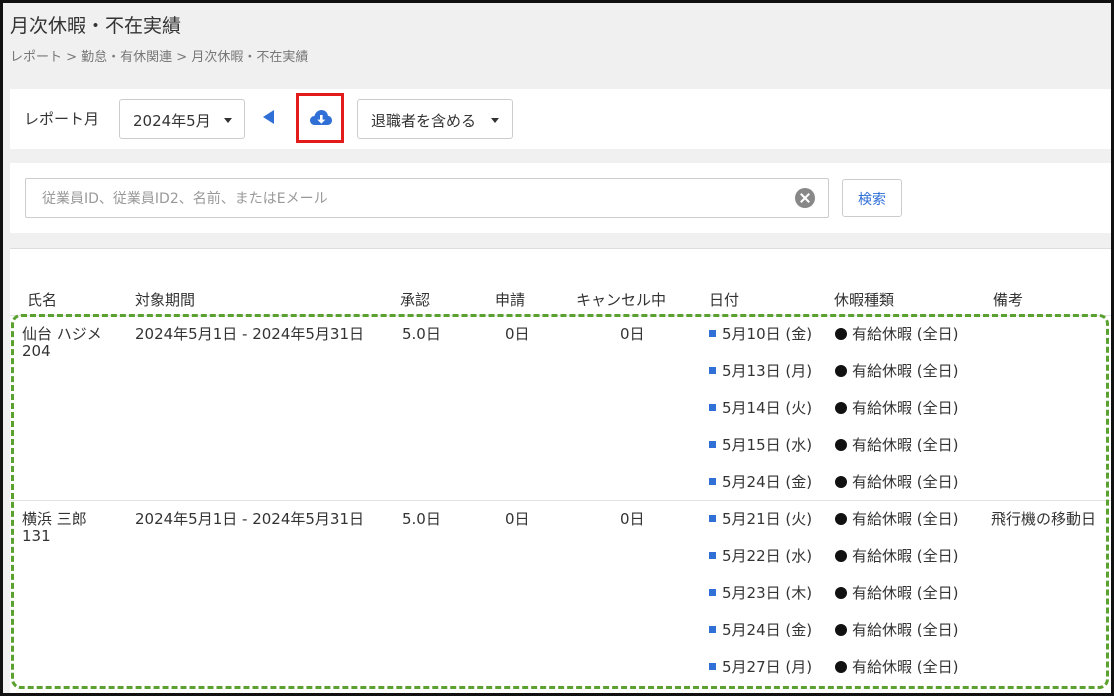 Image resolution: width=1114 pixels, height=696 pixels. I want to click on col-header-note: 備考, so click(1008, 299).